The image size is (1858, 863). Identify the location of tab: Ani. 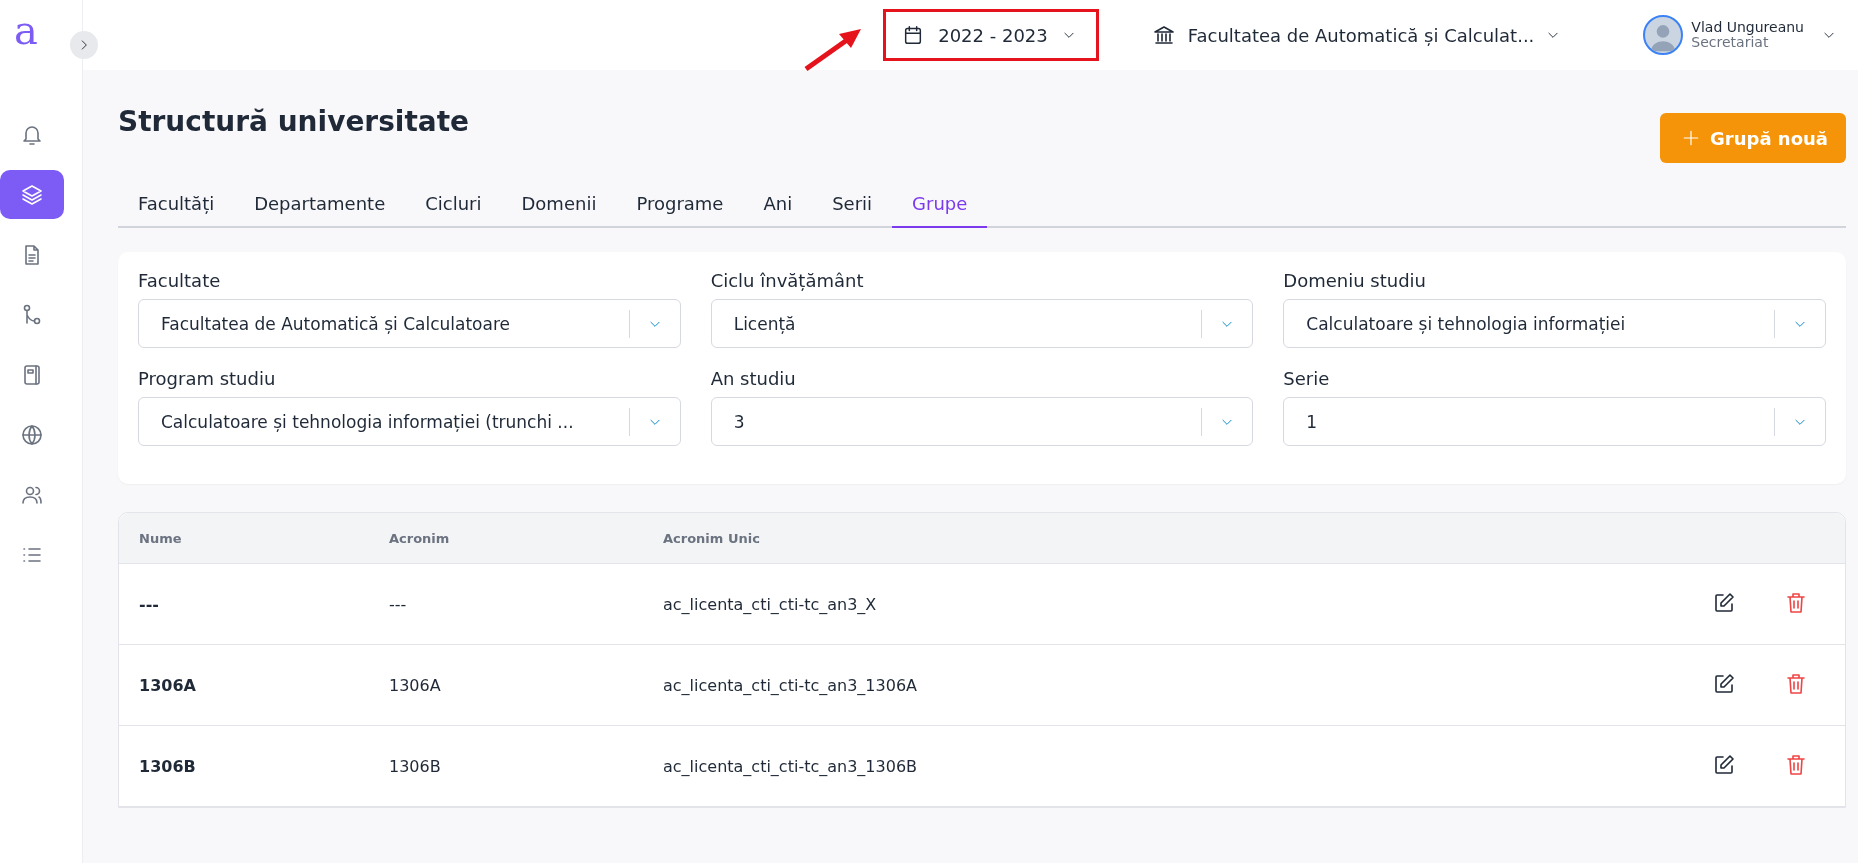
(778, 205).